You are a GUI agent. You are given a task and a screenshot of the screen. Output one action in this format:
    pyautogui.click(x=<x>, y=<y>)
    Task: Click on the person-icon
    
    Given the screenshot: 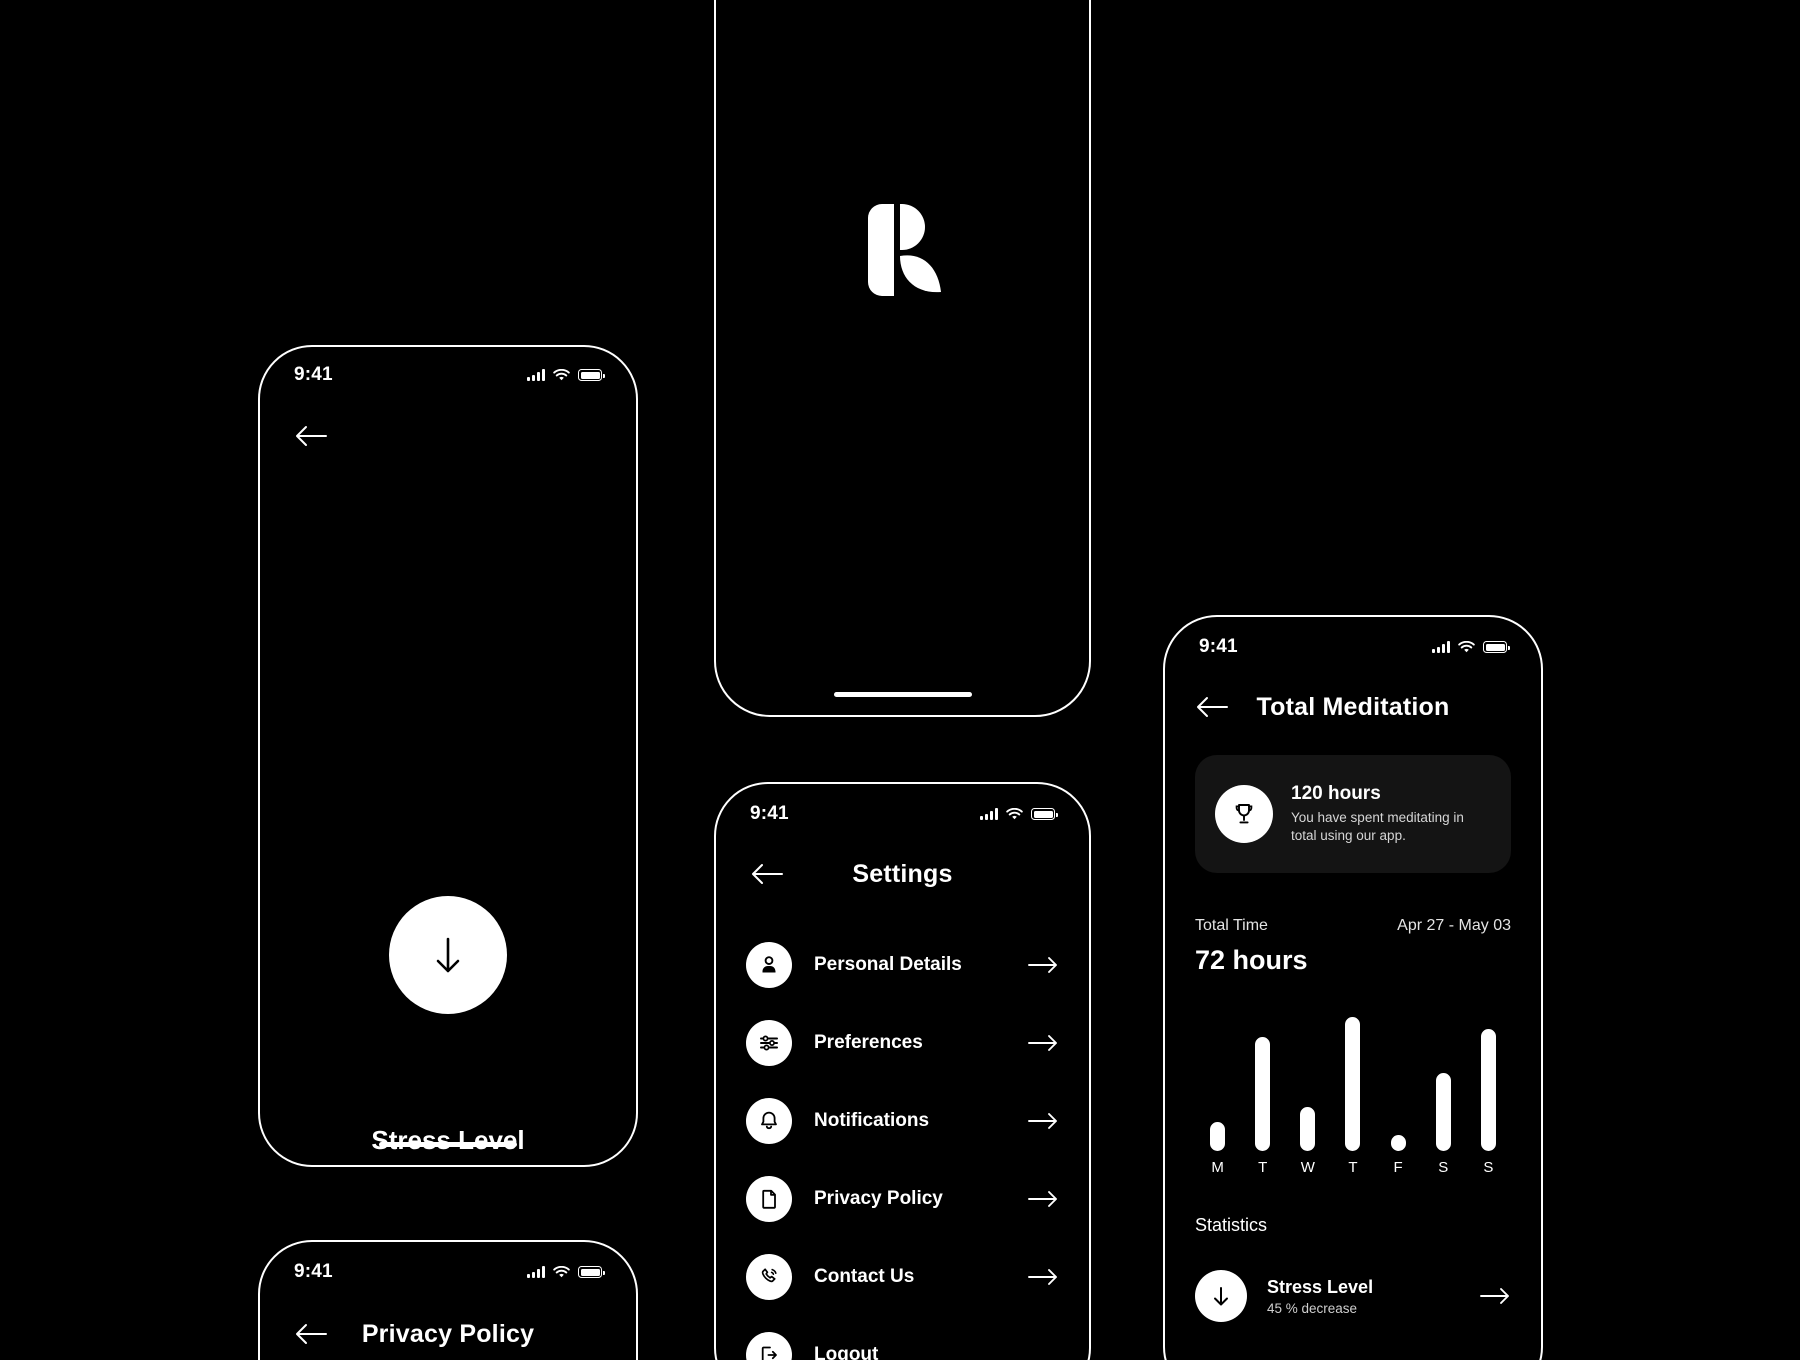 What is the action you would take?
    pyautogui.click(x=769, y=965)
    